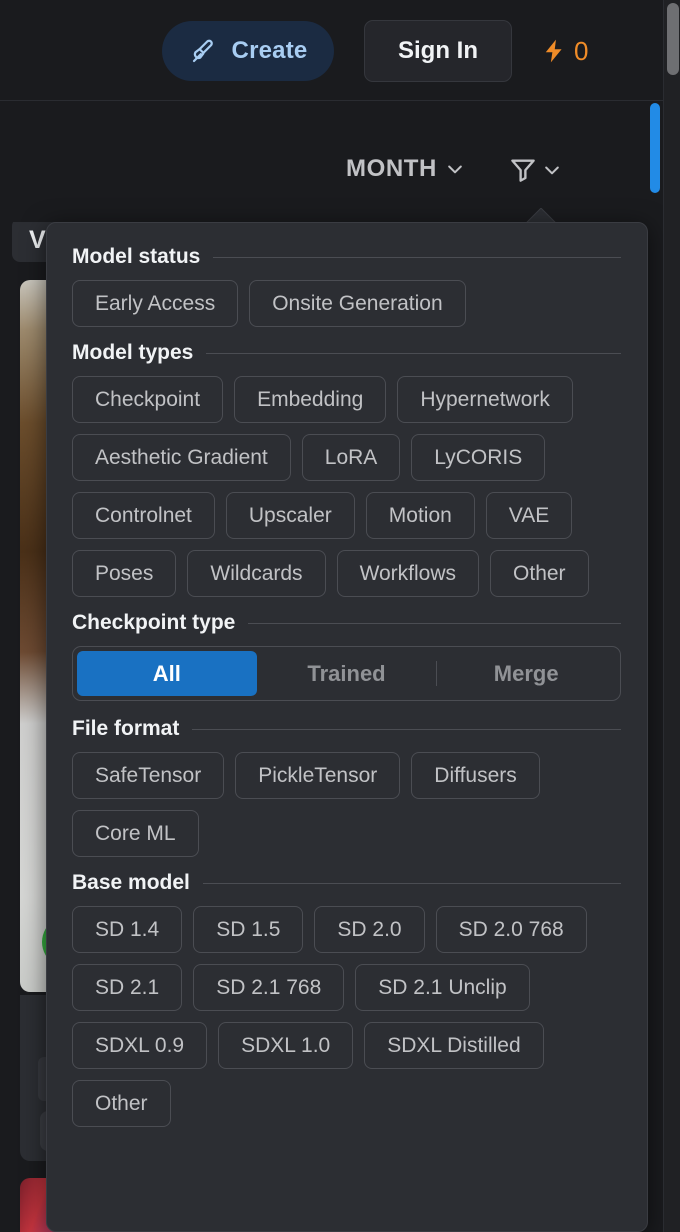  What do you see at coordinates (181, 457) in the screenshot?
I see `filter-chip-aesthetic-gradient: Aesthetic Gradient` at bounding box center [181, 457].